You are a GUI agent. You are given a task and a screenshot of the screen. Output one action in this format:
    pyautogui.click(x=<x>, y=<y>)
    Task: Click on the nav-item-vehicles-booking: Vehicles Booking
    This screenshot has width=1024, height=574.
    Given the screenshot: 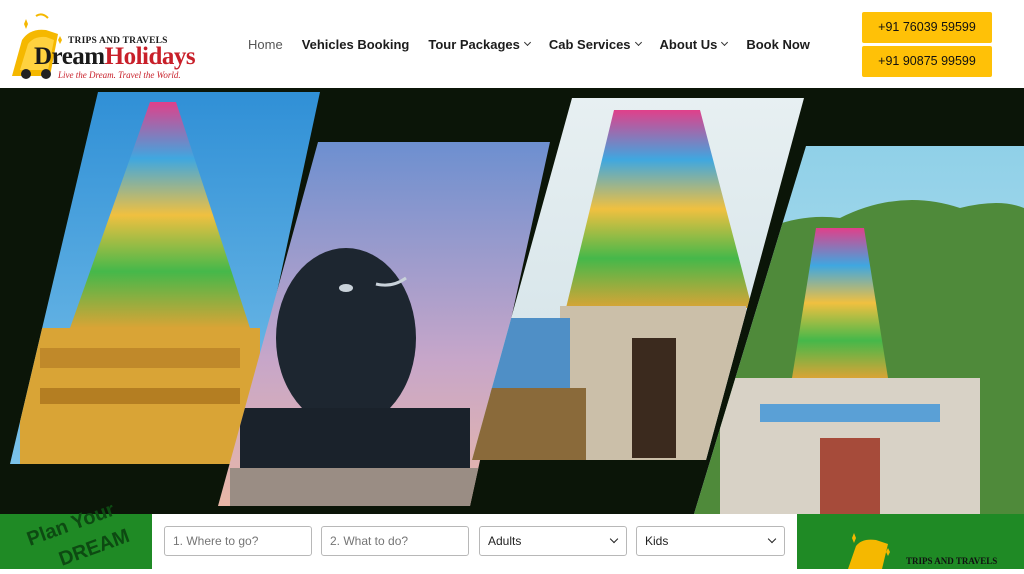 What is the action you would take?
    pyautogui.click(x=356, y=44)
    